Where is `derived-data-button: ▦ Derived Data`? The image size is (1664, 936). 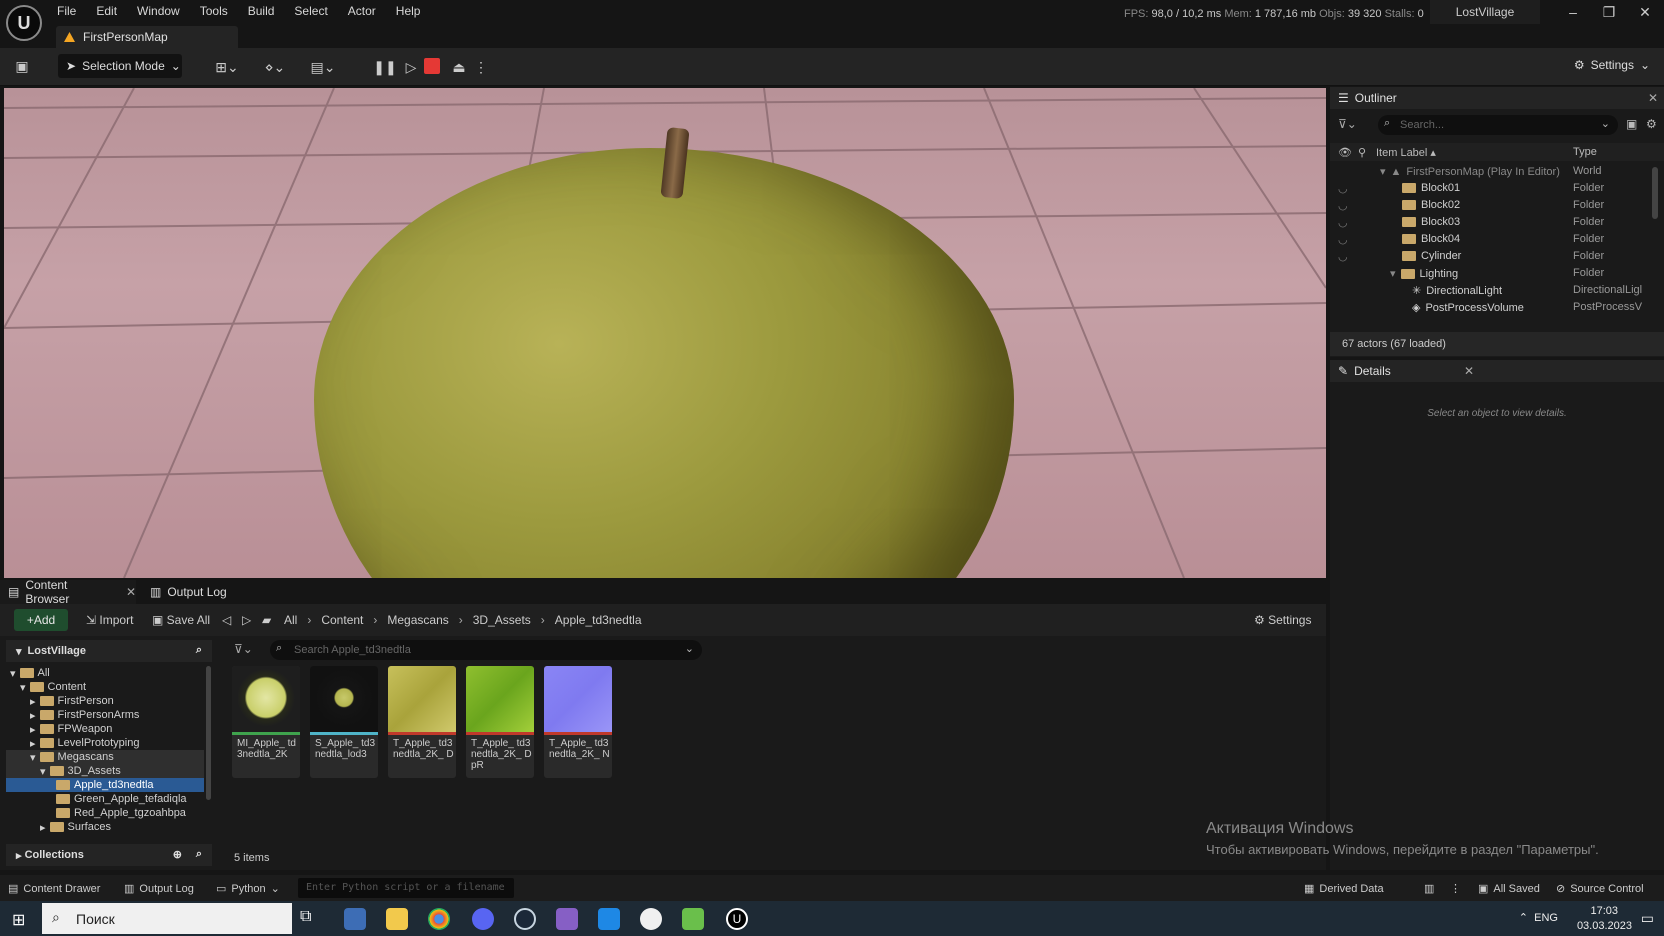
derived-data-button: ▦ Derived Data is located at coordinates (1344, 889).